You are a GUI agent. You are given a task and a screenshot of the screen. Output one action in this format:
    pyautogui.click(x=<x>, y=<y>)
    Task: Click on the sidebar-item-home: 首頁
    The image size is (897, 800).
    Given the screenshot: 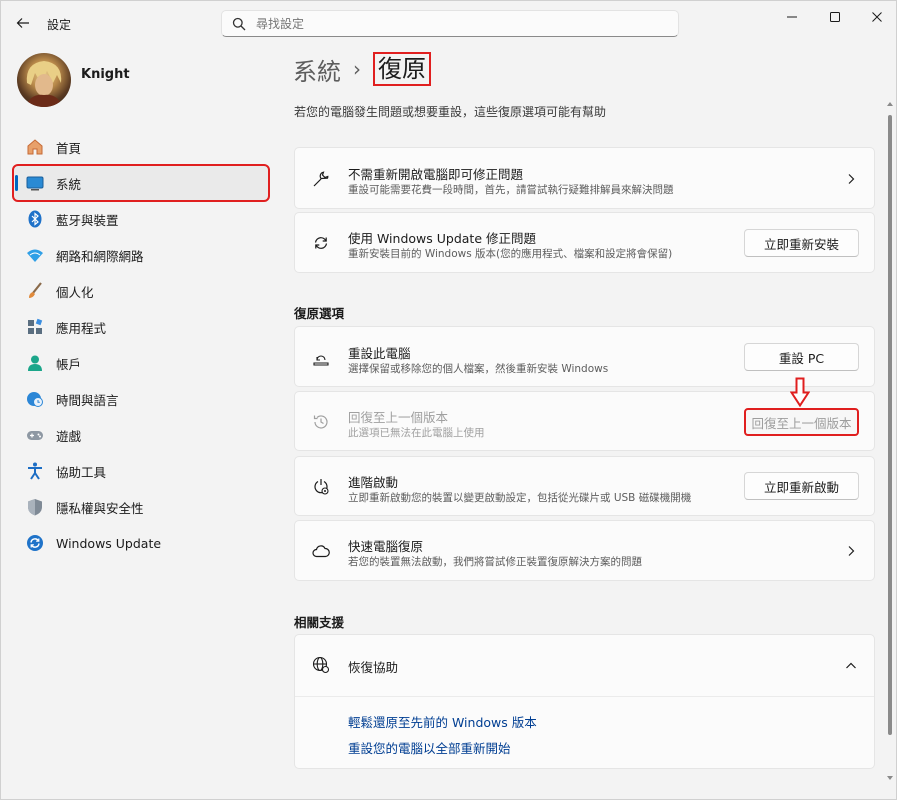 What is the action you would take?
    pyautogui.click(x=141, y=147)
    